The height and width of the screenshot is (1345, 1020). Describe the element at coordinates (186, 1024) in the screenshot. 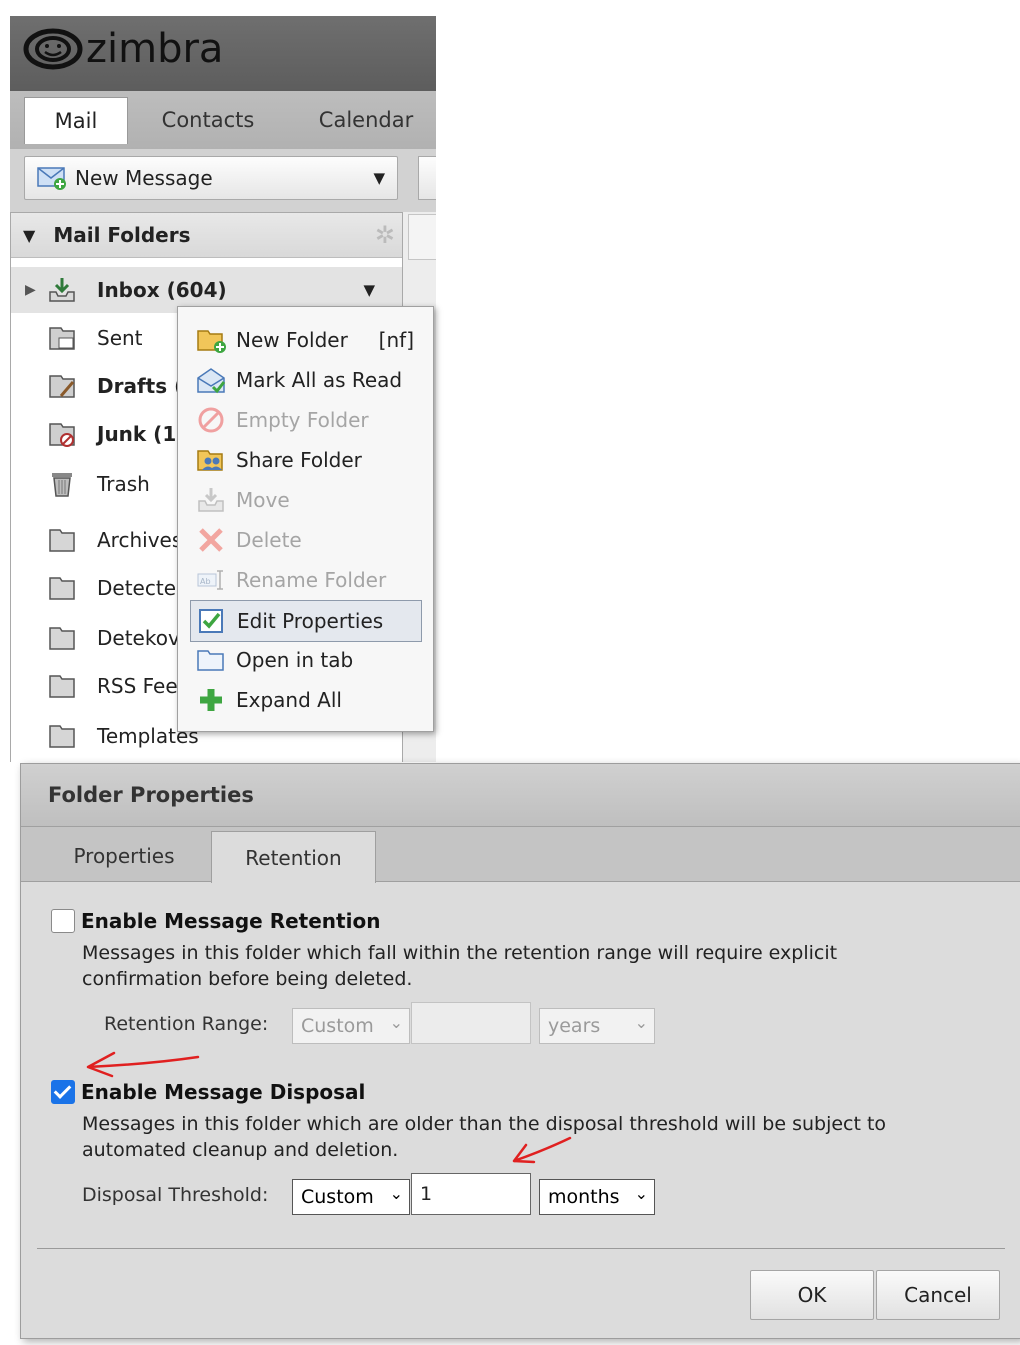

I see `retention-range-label: Retention Range:` at that location.